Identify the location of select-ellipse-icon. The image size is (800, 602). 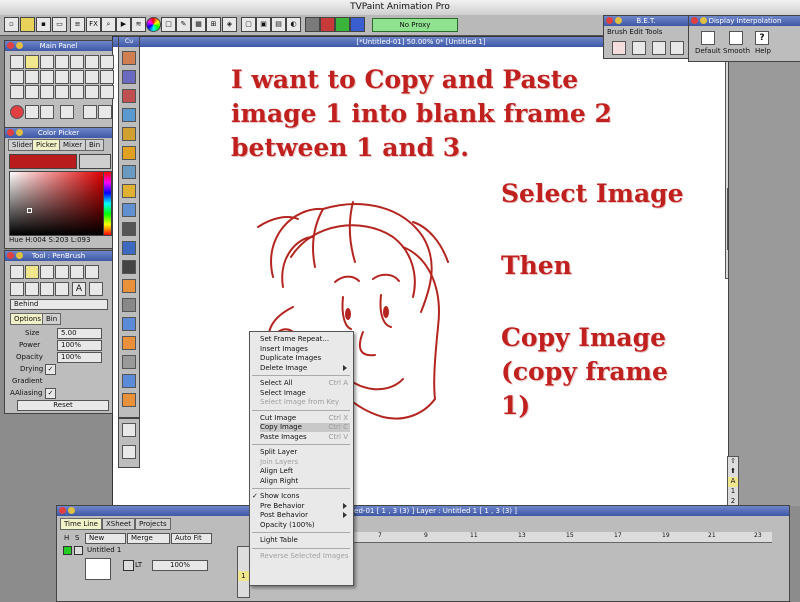
(32, 77).